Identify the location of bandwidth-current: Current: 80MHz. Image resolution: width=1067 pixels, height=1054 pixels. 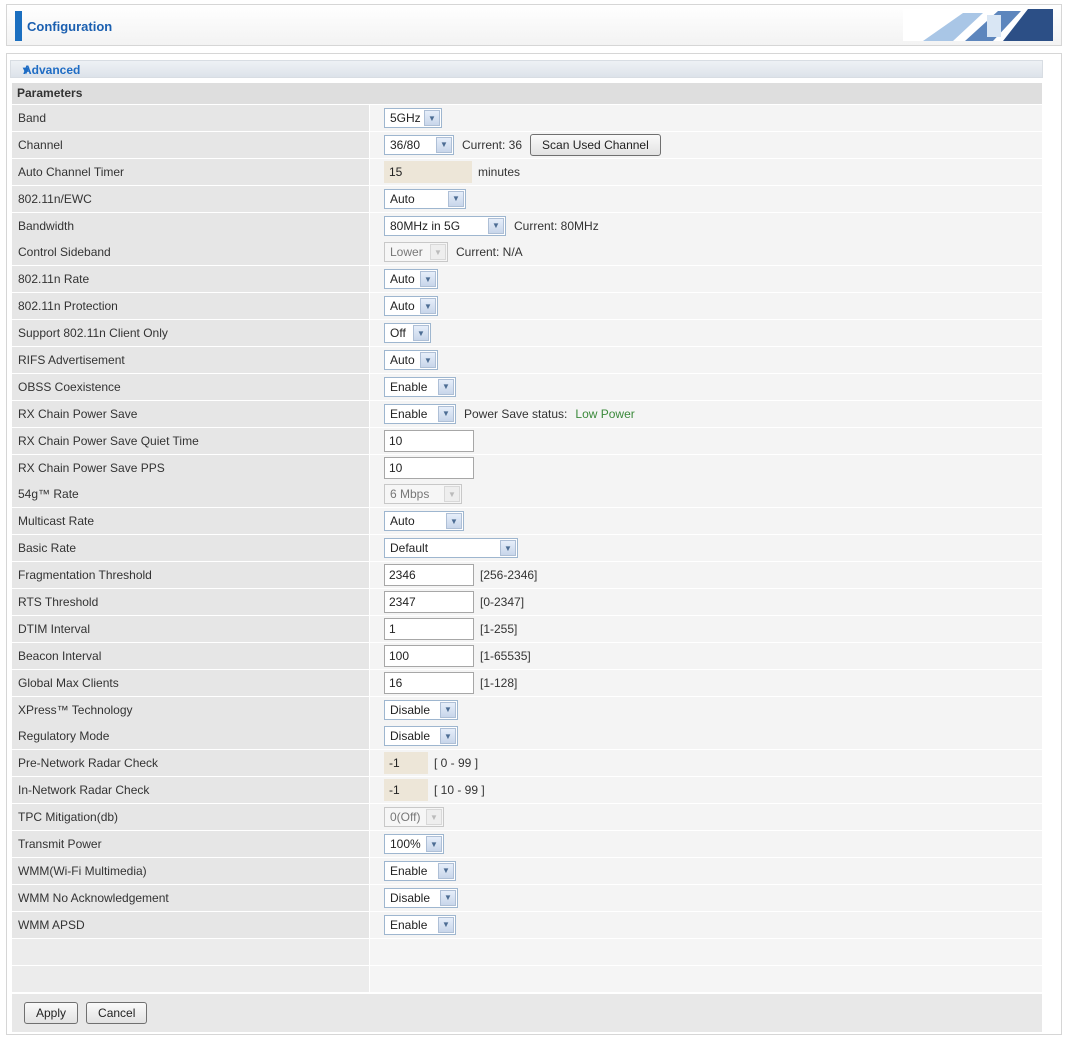
(556, 225).